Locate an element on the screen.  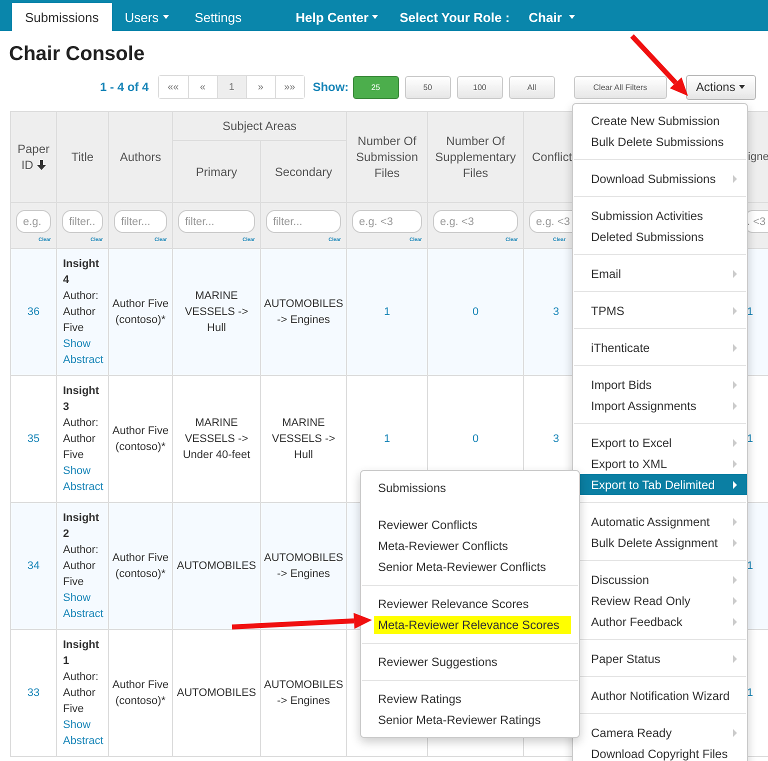
help-menu: Help Center is located at coordinates (336, 17).